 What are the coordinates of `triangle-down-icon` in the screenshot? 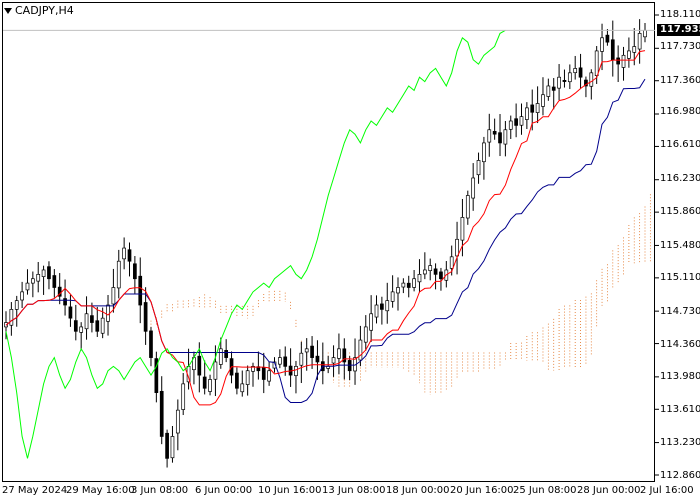 It's located at (8, 10).